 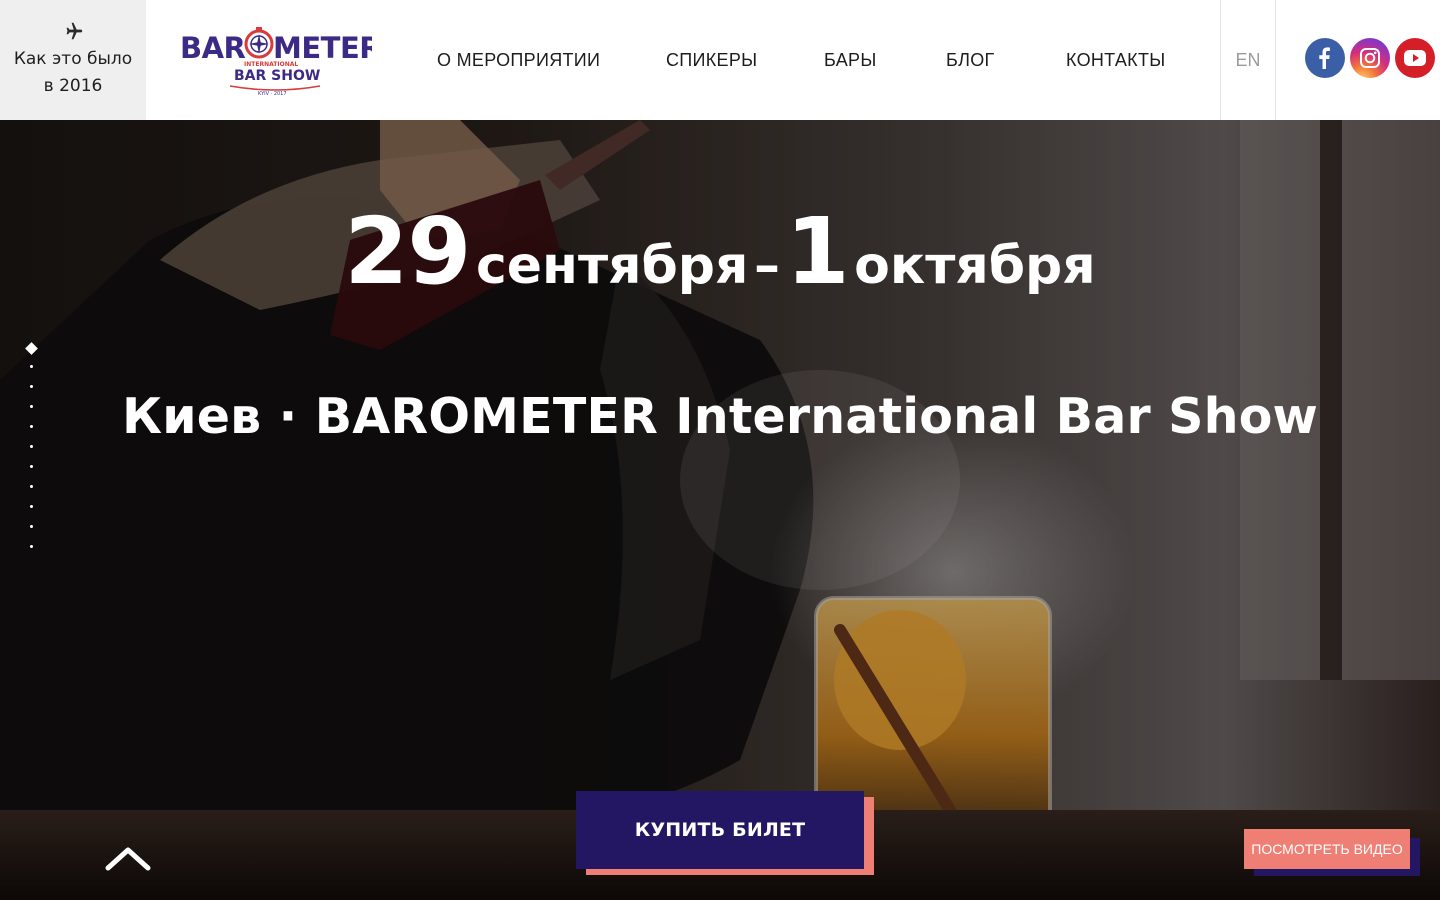 I want to click on facebook-icon, so click(x=1324, y=58).